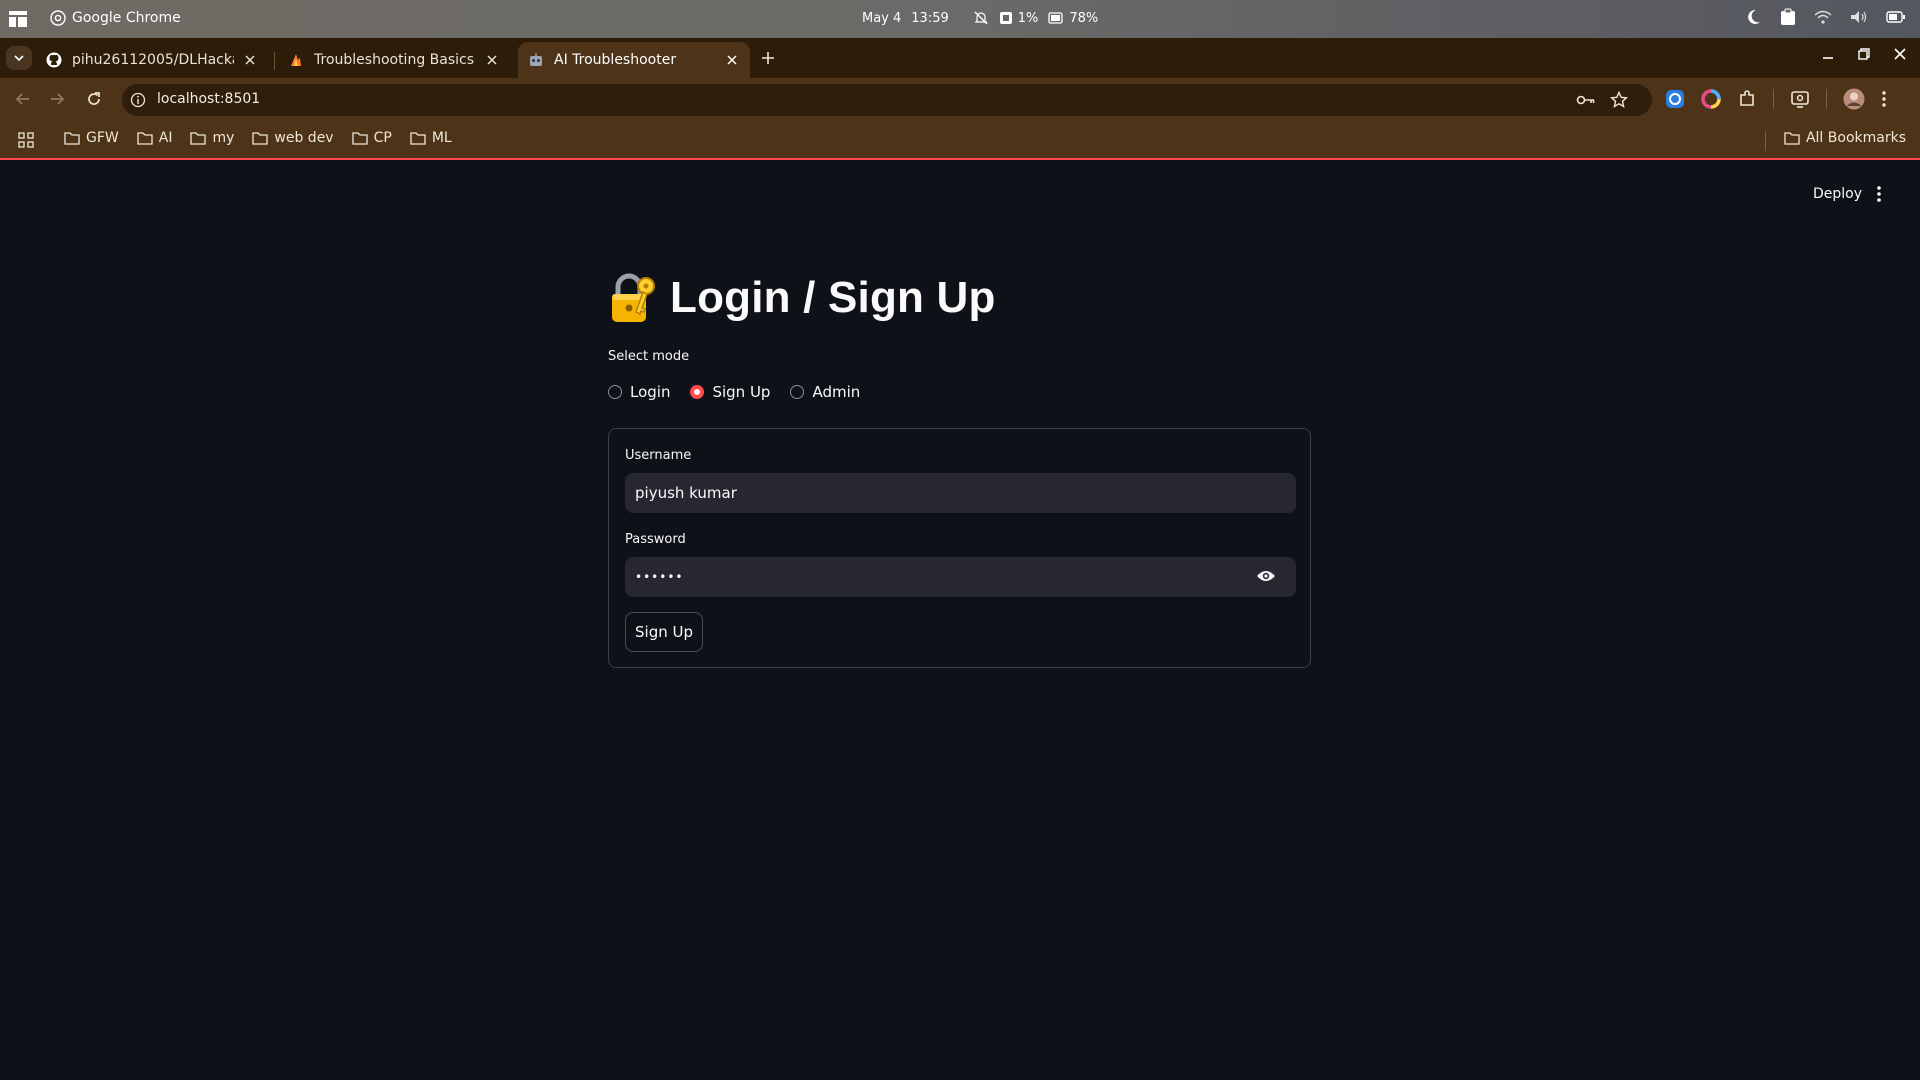 The height and width of the screenshot is (1080, 1920). What do you see at coordinates (1788, 17) in the screenshot?
I see `clipboard-icon` at bounding box center [1788, 17].